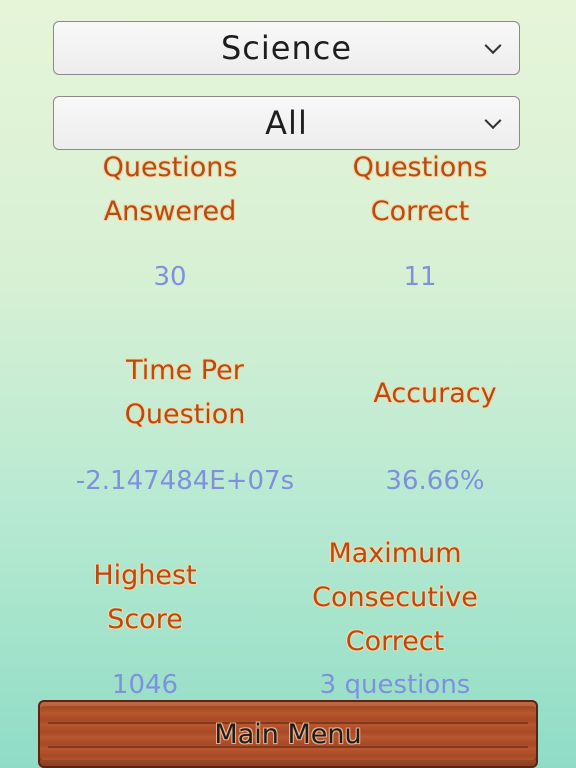 The image size is (576, 768). Describe the element at coordinates (145, 685) in the screenshot. I see `highest-score-value: 1046` at that location.